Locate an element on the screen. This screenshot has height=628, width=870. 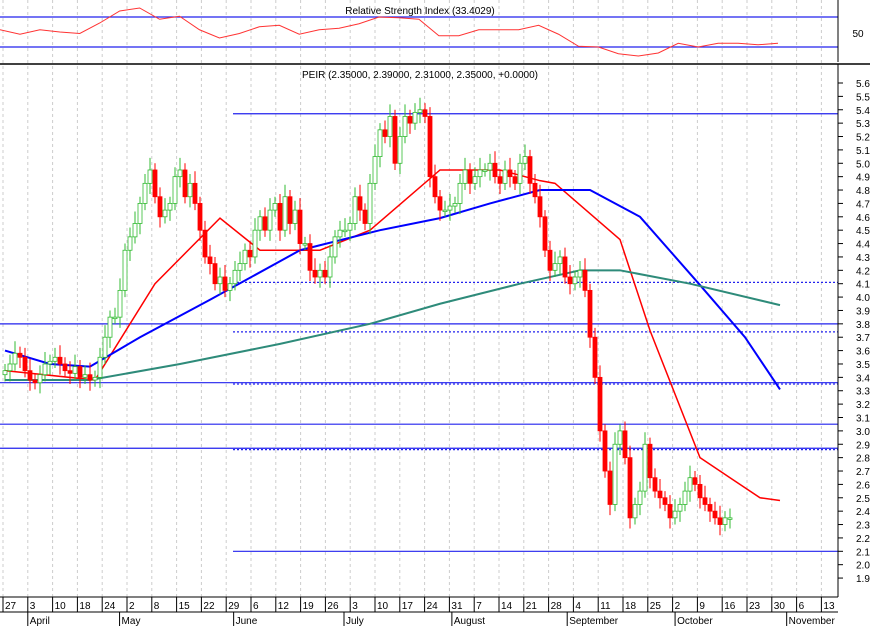
x-month-label: October is located at coordinates (695, 621).